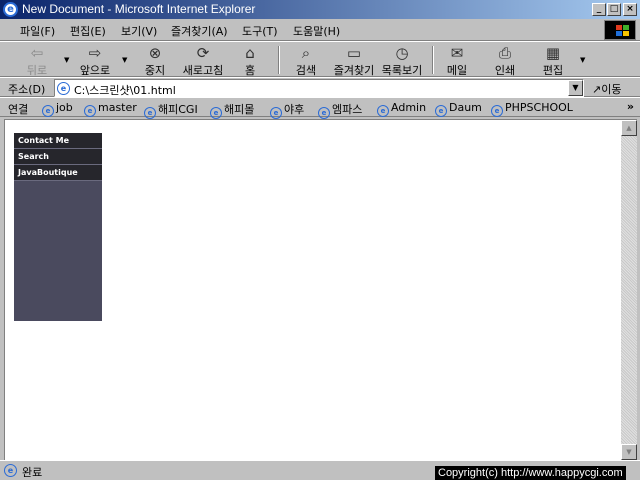 This screenshot has height=480, width=640. Describe the element at coordinates (402, 53) in the screenshot. I see `history-icon: ◷` at that location.